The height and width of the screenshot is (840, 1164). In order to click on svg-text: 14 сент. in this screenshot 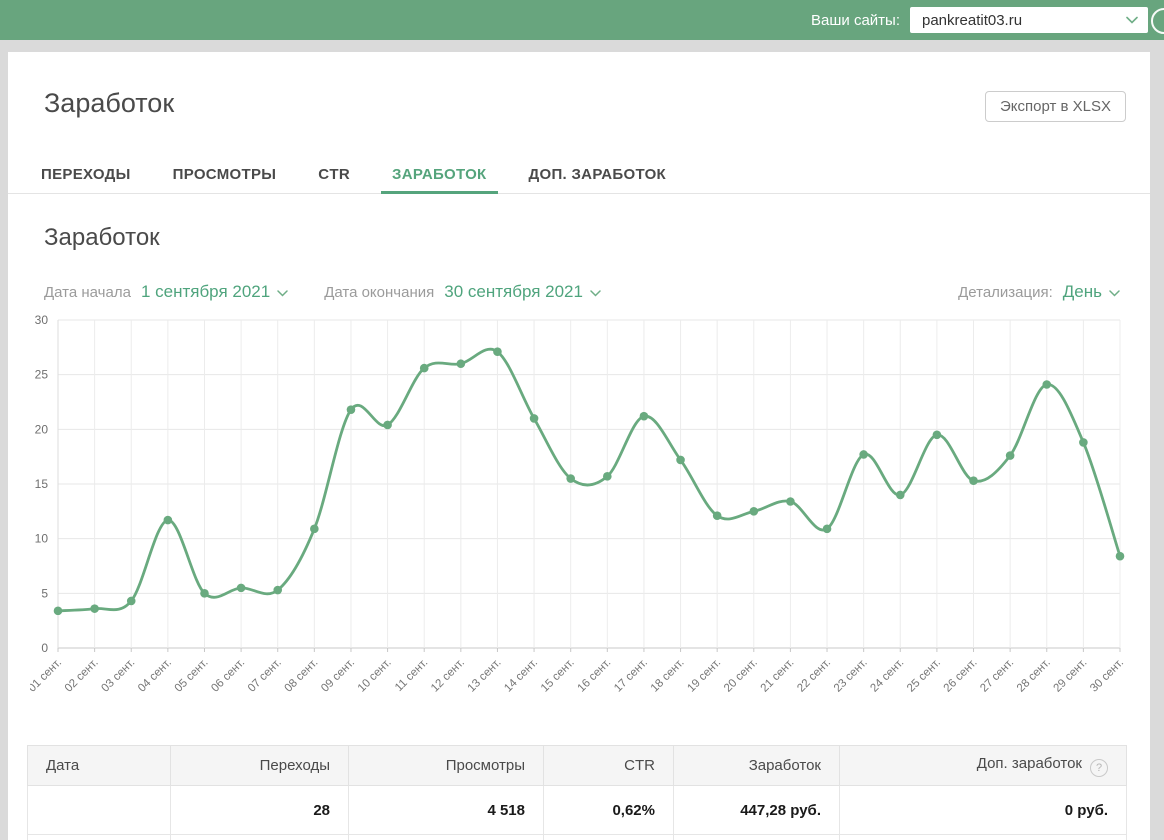, I will do `click(521, 676)`.